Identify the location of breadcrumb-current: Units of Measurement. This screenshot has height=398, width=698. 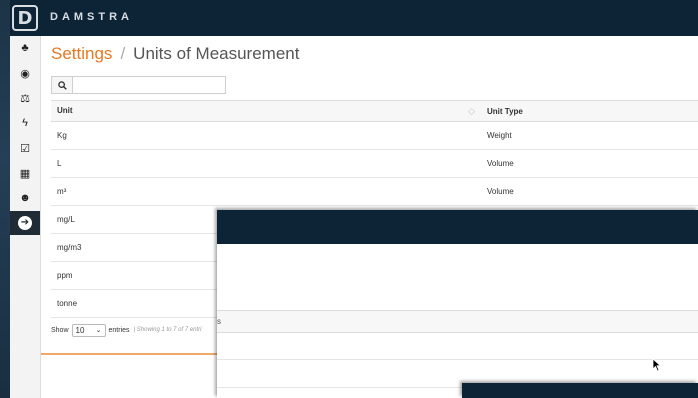
(216, 53).